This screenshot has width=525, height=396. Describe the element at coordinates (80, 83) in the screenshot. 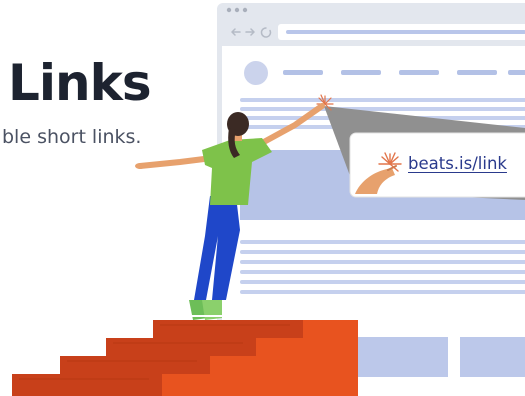

I see `page-headline: Links` at that location.